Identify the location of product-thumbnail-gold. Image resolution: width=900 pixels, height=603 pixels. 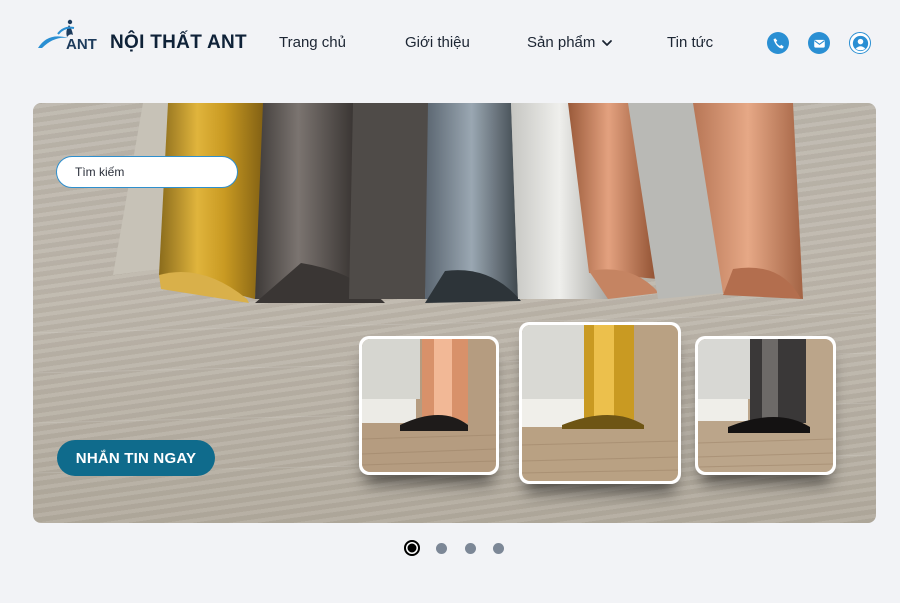
(600, 403).